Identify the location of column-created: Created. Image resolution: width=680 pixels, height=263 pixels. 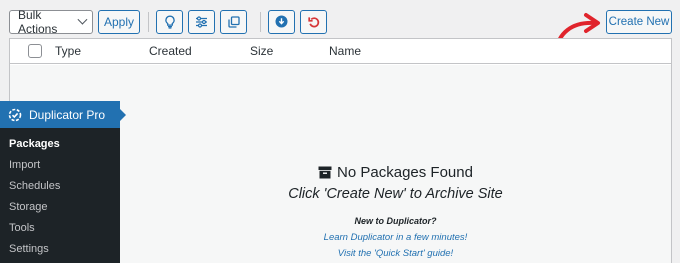
(170, 51).